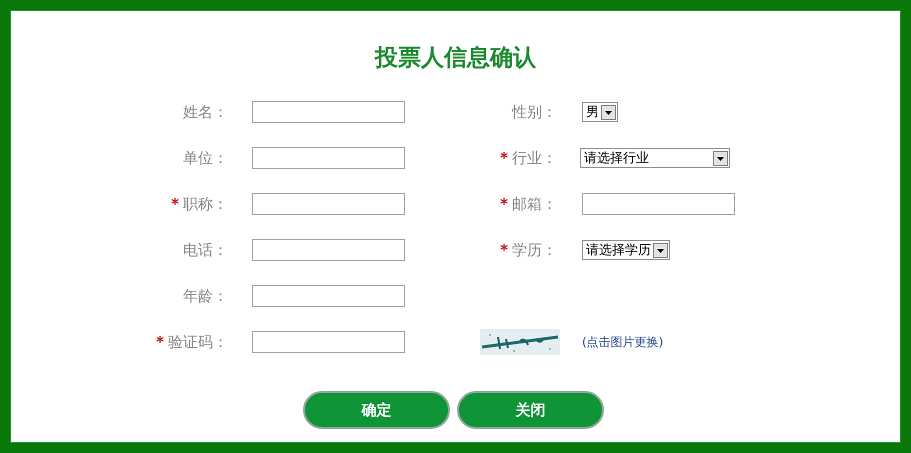 The image size is (911, 453). I want to click on field-label: 职称：, so click(205, 204).